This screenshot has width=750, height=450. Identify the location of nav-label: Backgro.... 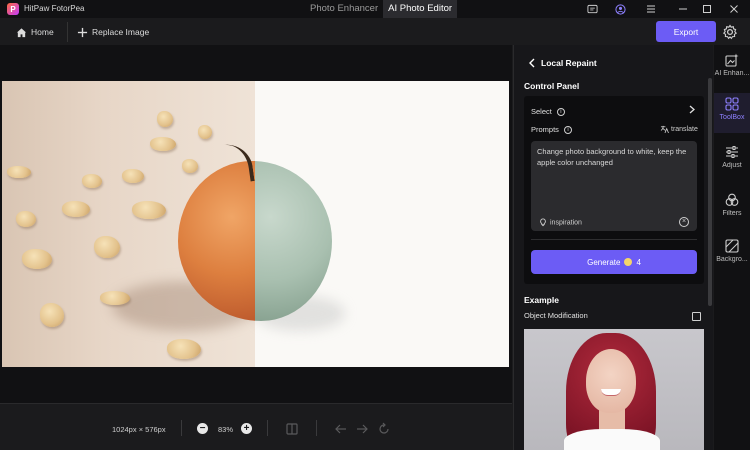
(732, 259).